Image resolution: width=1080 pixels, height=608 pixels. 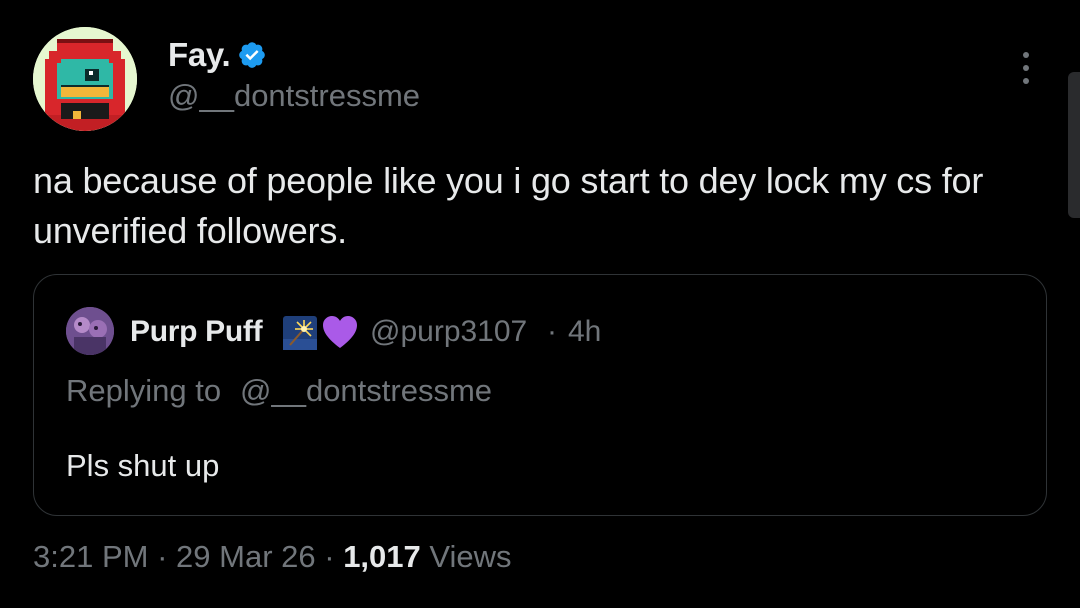 What do you see at coordinates (300, 333) in the screenshot?
I see `sparkler-emoji-icon` at bounding box center [300, 333].